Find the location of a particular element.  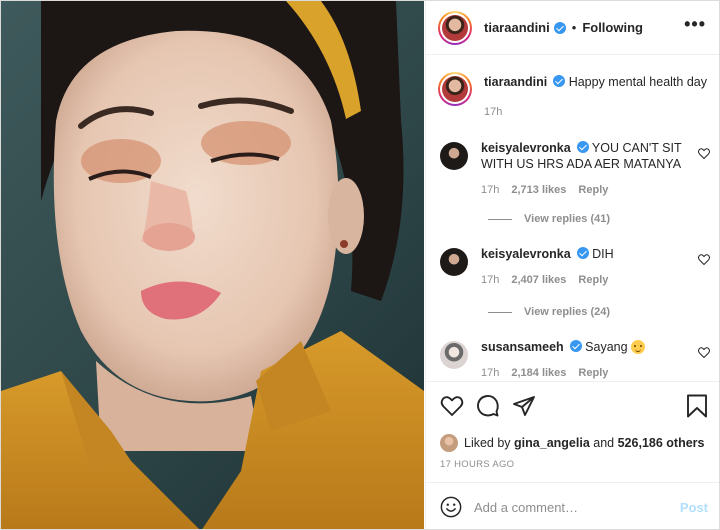

author-username: tiaraandini is located at coordinates (517, 27).